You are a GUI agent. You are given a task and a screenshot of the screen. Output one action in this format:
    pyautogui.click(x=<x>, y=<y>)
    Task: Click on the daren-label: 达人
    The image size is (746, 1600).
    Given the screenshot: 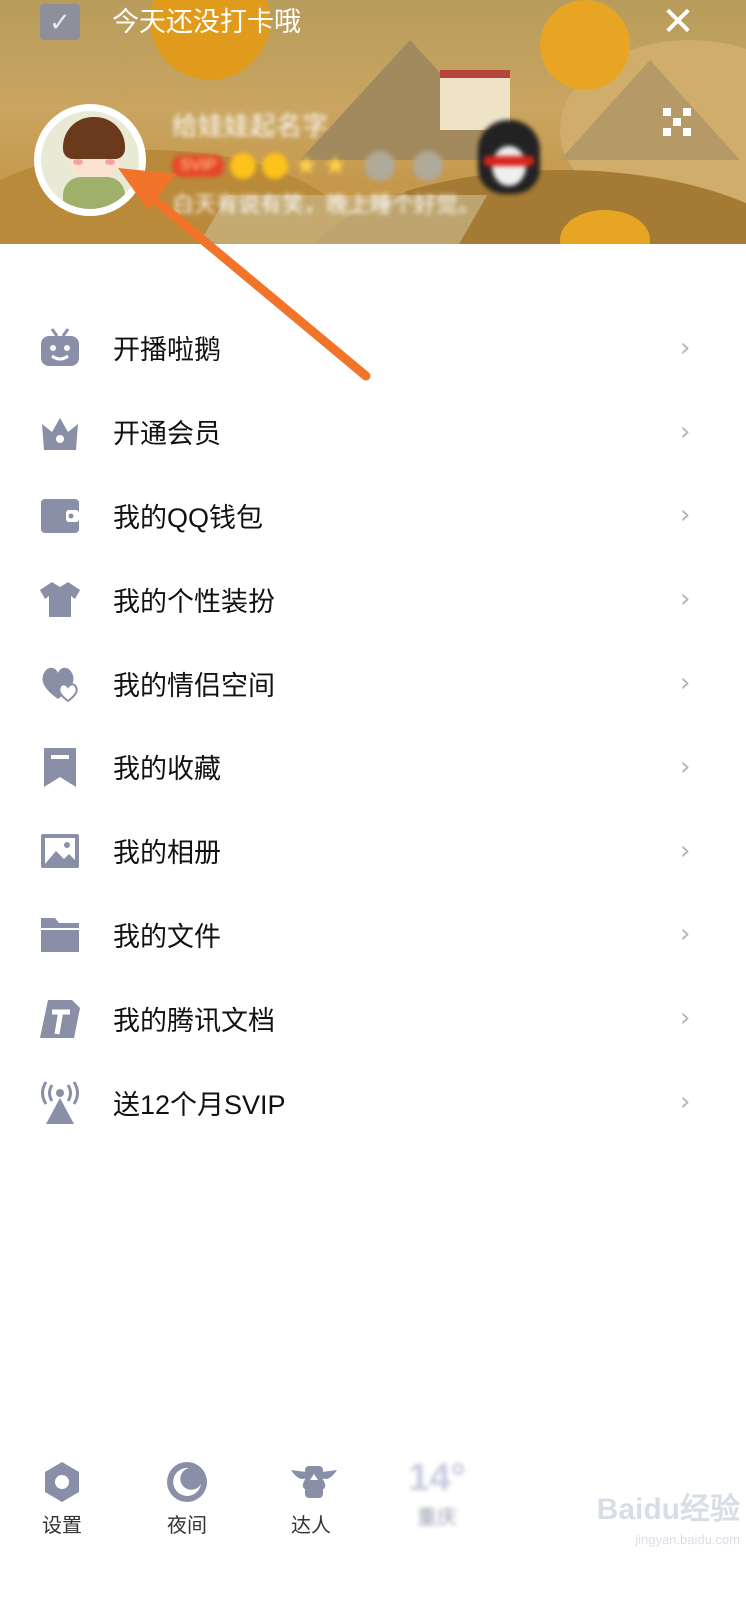 What is the action you would take?
    pyautogui.click(x=311, y=1526)
    